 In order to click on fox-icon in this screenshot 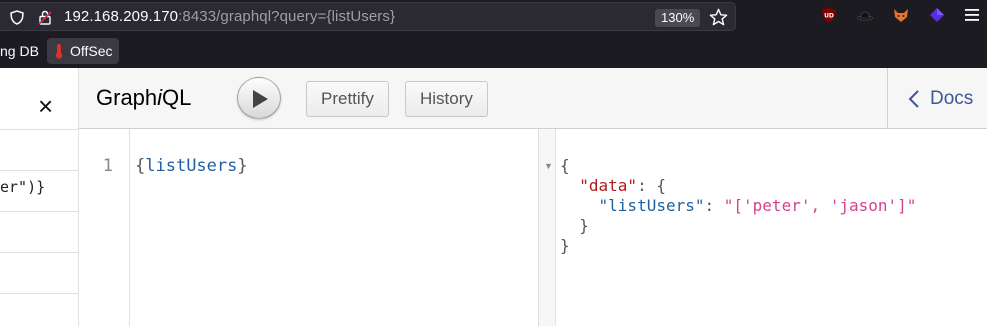, I will do `click(901, 15)`.